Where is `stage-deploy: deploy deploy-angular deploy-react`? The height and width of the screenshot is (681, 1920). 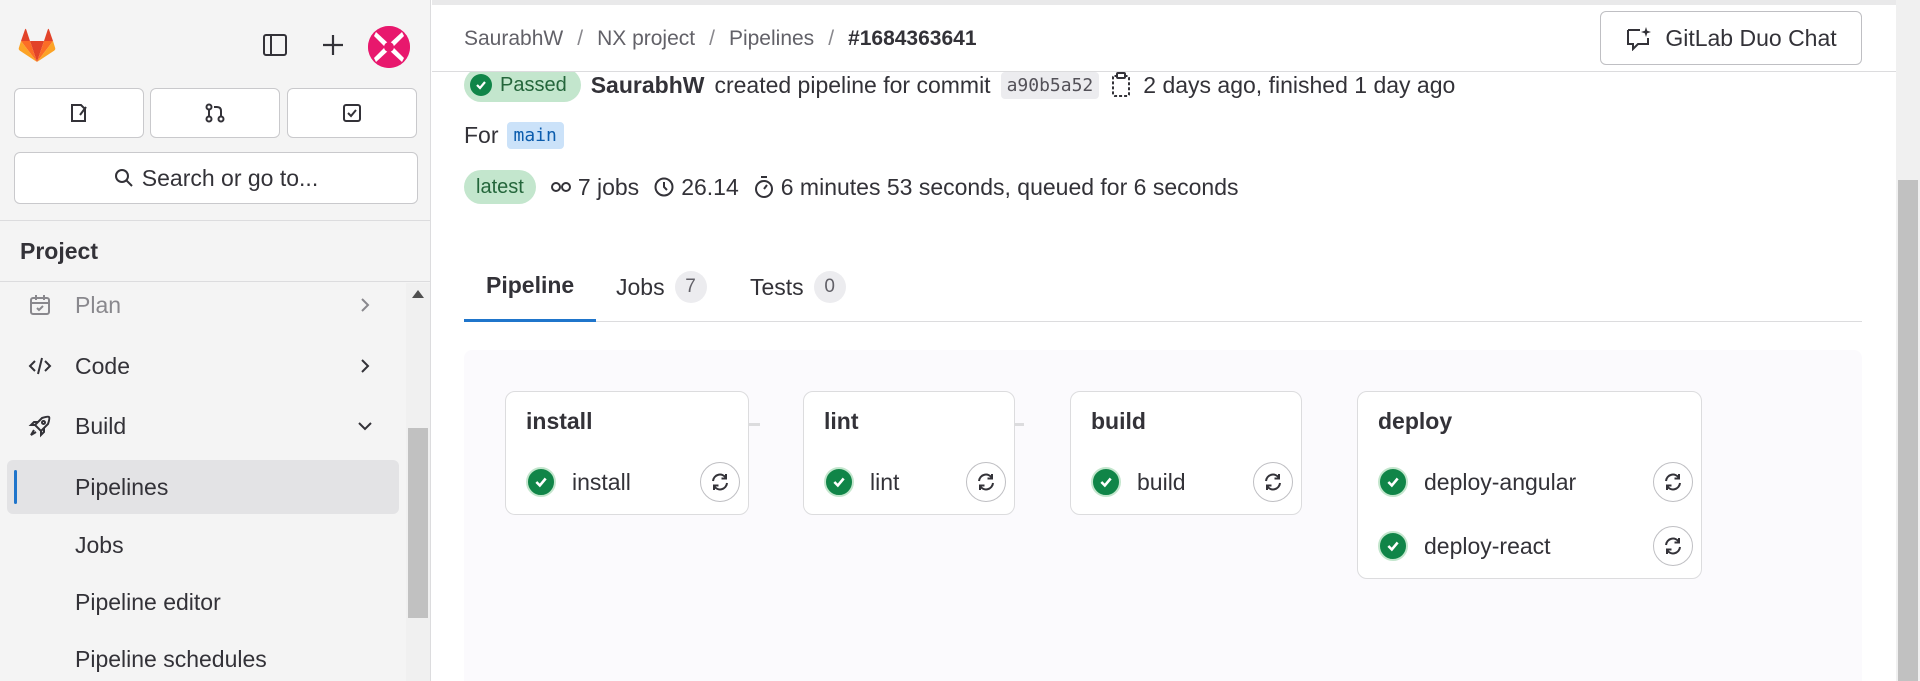 stage-deploy: deploy deploy-angular deploy-react is located at coordinates (1529, 485).